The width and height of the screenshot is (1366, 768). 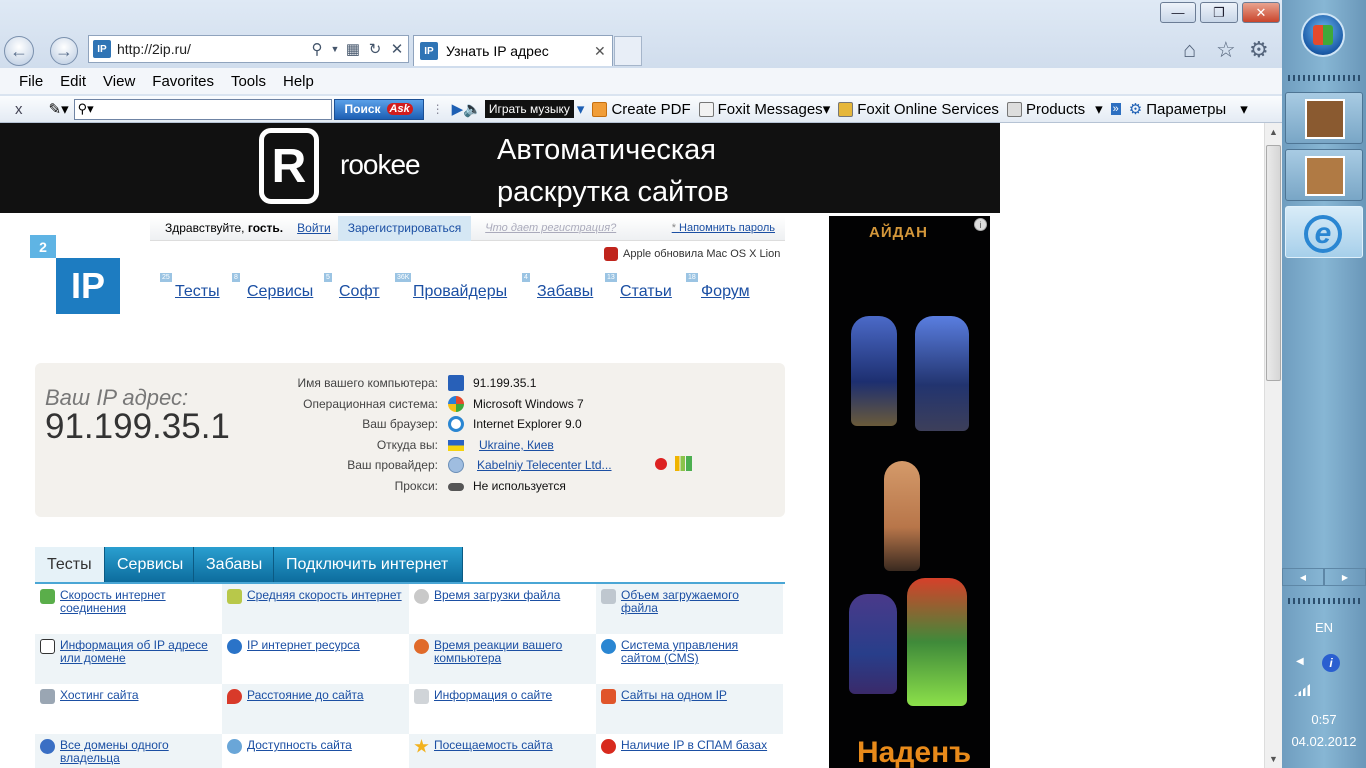 What do you see at coordinates (326, 595) in the screenshot?
I see `grid-link: Средняя скорость интернет` at bounding box center [326, 595].